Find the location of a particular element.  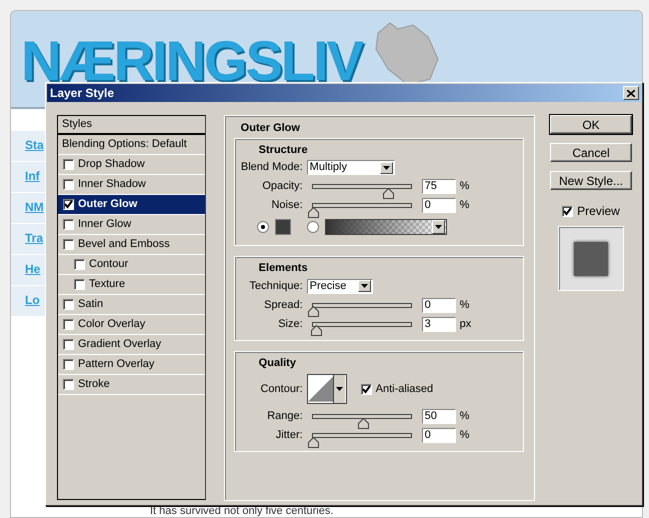

checkbox-label: Anti-aliased is located at coordinates (405, 389).